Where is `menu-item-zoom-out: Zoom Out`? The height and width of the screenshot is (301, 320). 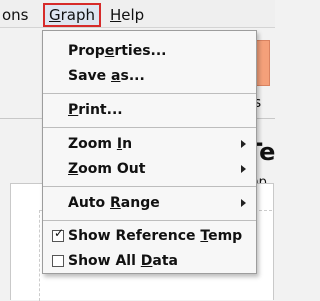
menu-item-zoom-out: Zoom Out is located at coordinates (149, 169).